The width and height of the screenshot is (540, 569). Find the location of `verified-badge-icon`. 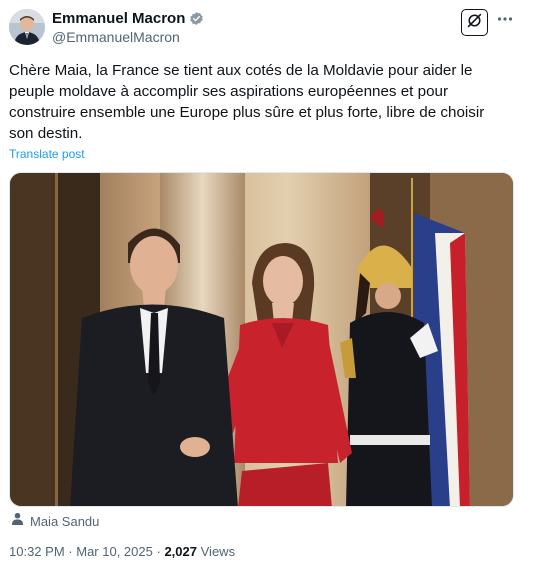

verified-badge-icon is located at coordinates (196, 18).